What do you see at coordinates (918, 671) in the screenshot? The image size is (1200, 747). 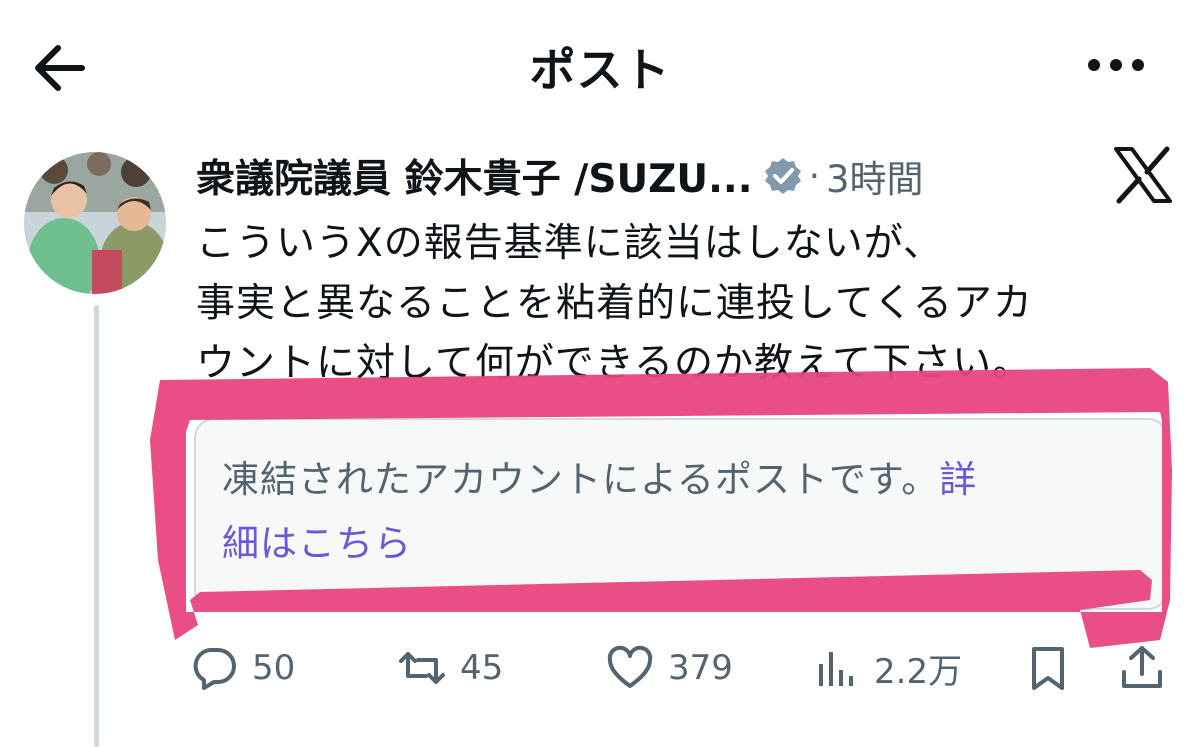 I see `view-count: 2.2万` at bounding box center [918, 671].